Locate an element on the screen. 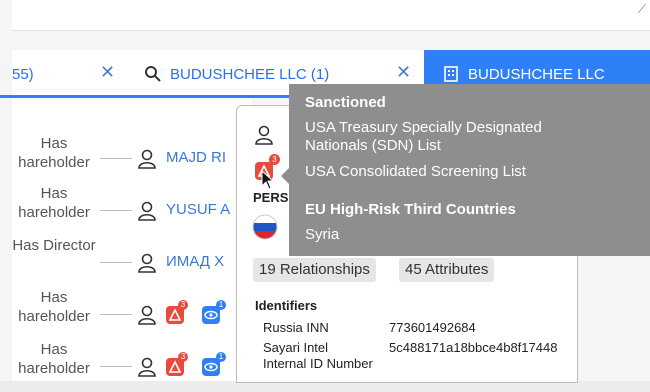 This screenshot has width=650, height=392. building-icon is located at coordinates (451, 74).